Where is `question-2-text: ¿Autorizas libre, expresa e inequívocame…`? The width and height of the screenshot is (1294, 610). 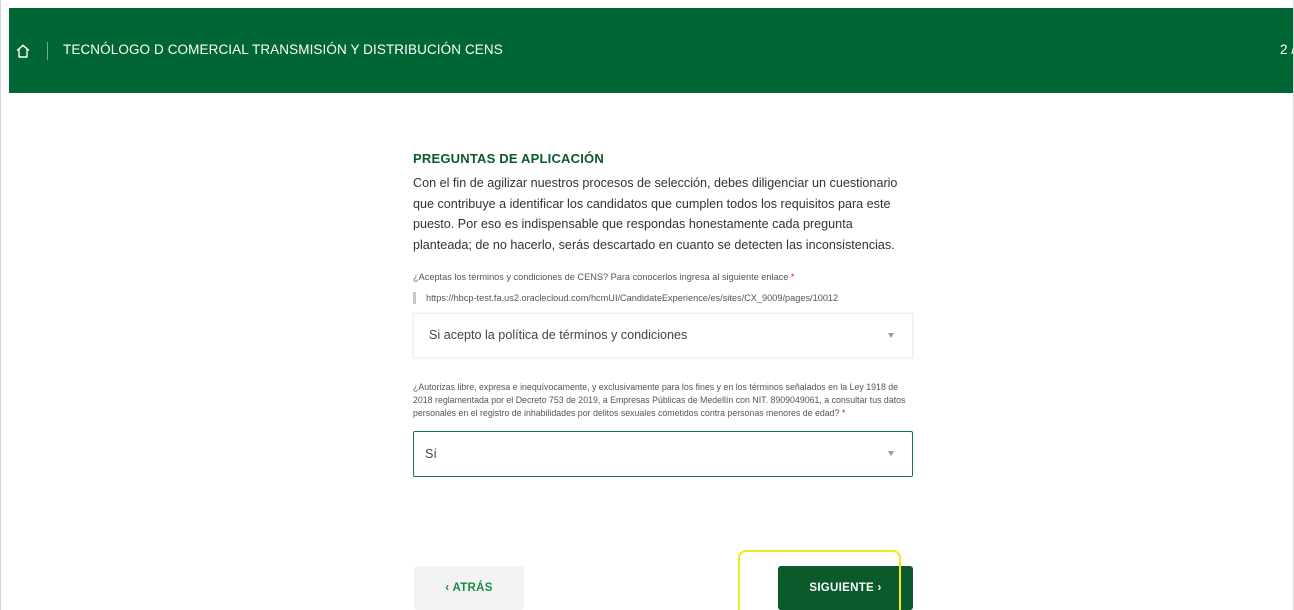 question-2-text: ¿Autorizas libre, expresa e inequívocame… is located at coordinates (659, 400).